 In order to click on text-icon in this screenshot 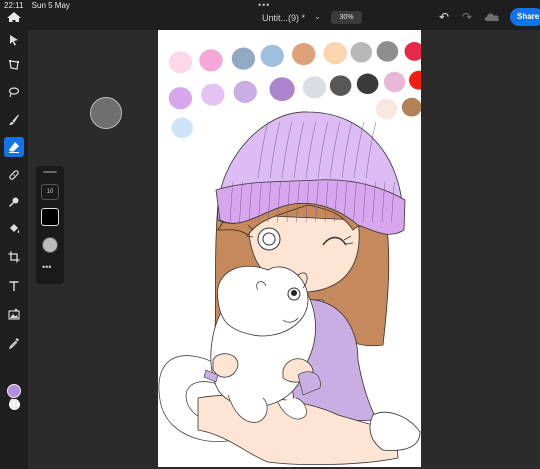, I will do `click(14, 286)`.